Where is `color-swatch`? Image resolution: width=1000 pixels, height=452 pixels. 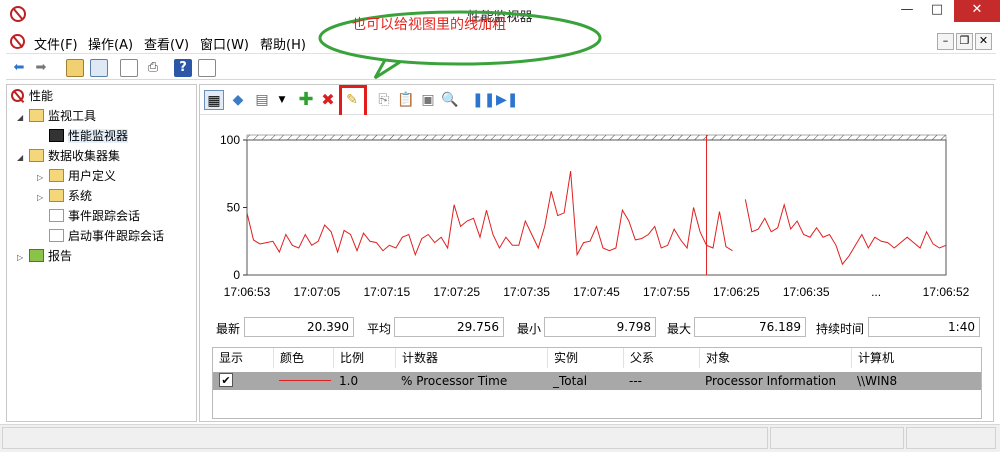 color-swatch is located at coordinates (305, 380).